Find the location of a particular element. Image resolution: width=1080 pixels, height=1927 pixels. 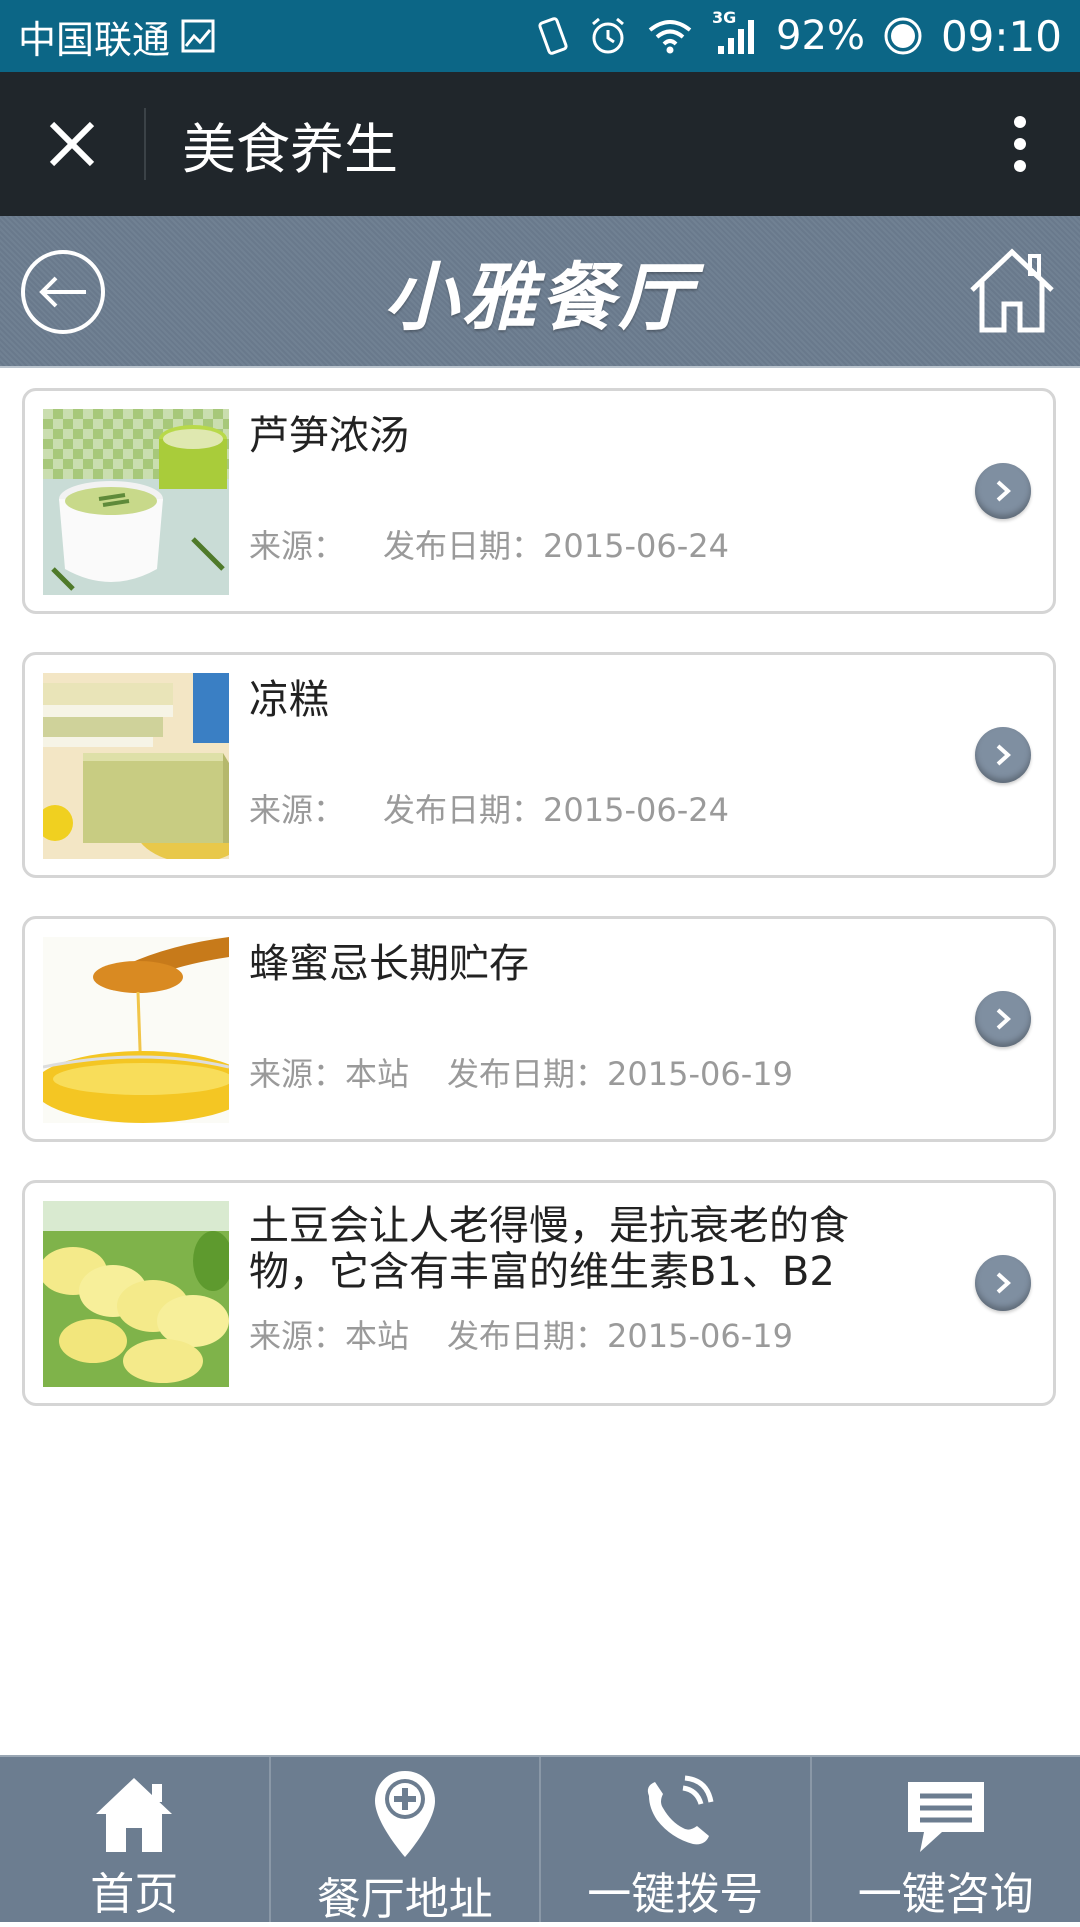

article-title: 土豆会让人老得慢，是抗衰老的食物，它含有丰富的维生素B1、B2 is located at coordinates (579, 1249).